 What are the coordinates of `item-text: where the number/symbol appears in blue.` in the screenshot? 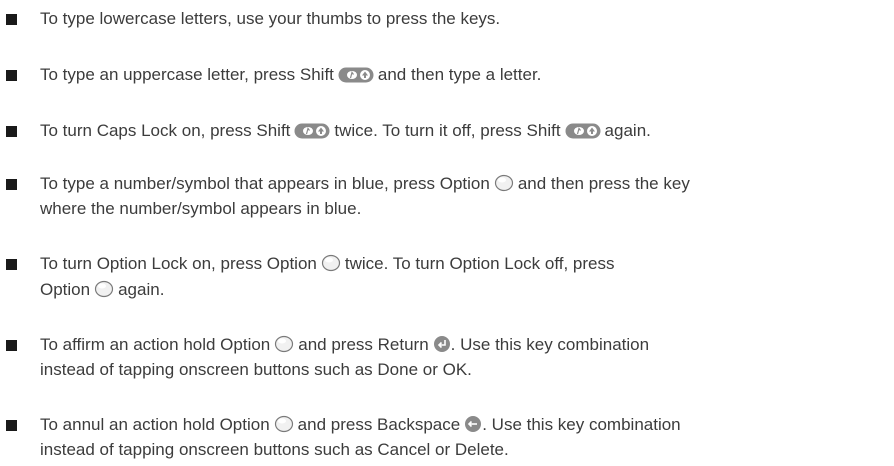 It's located at (201, 208).